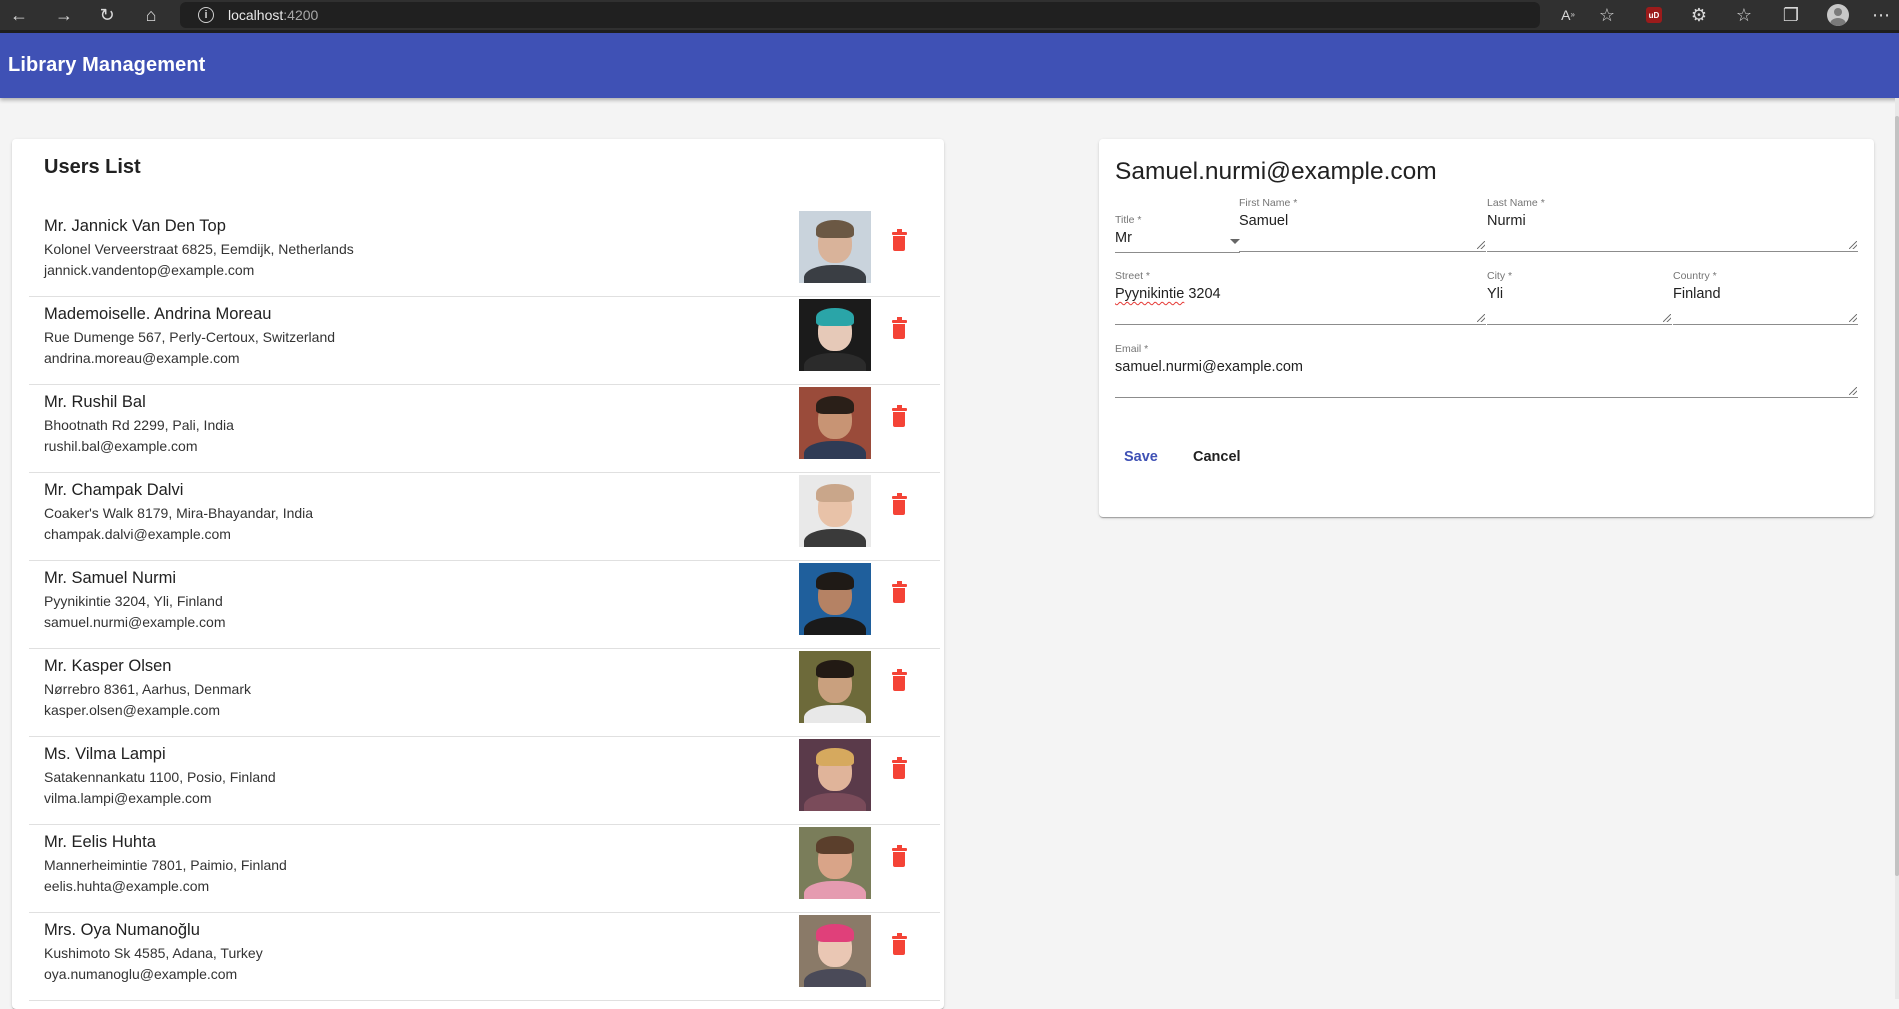  What do you see at coordinates (149, 270) in the screenshot?
I see `user-email: jannick.vandentop@example.com` at bounding box center [149, 270].